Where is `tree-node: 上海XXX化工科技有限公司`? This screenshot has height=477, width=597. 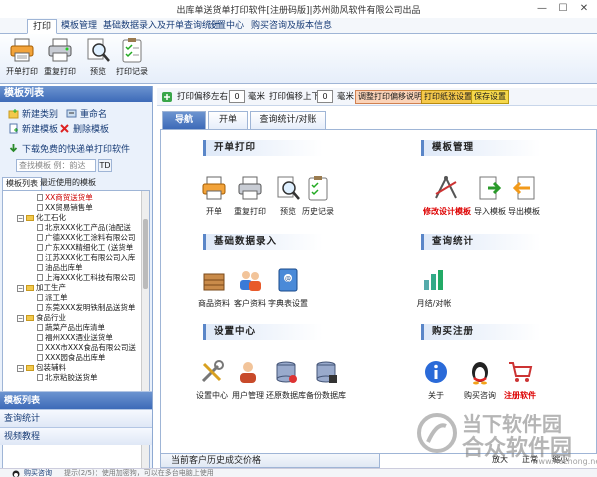
tree-node: 上海XXX化工科技有限公司 is located at coordinates (86, 277).